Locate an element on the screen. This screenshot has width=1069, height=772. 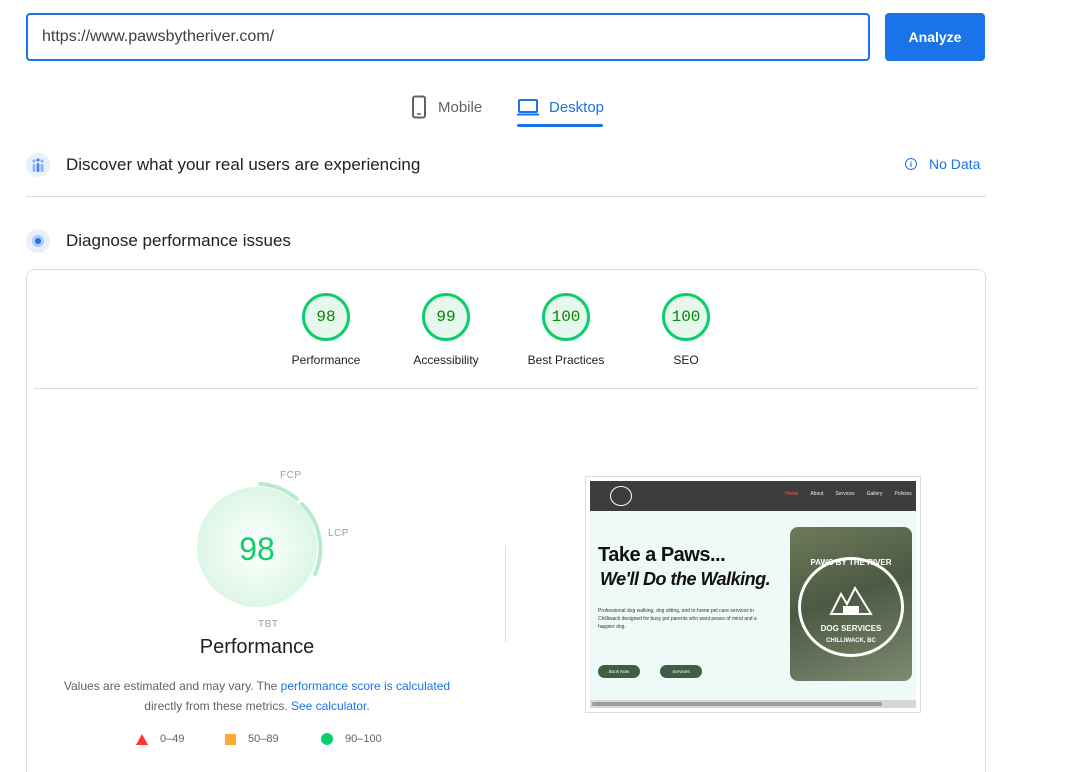
metric-label-fcp: FCP is located at coordinates (291, 475).